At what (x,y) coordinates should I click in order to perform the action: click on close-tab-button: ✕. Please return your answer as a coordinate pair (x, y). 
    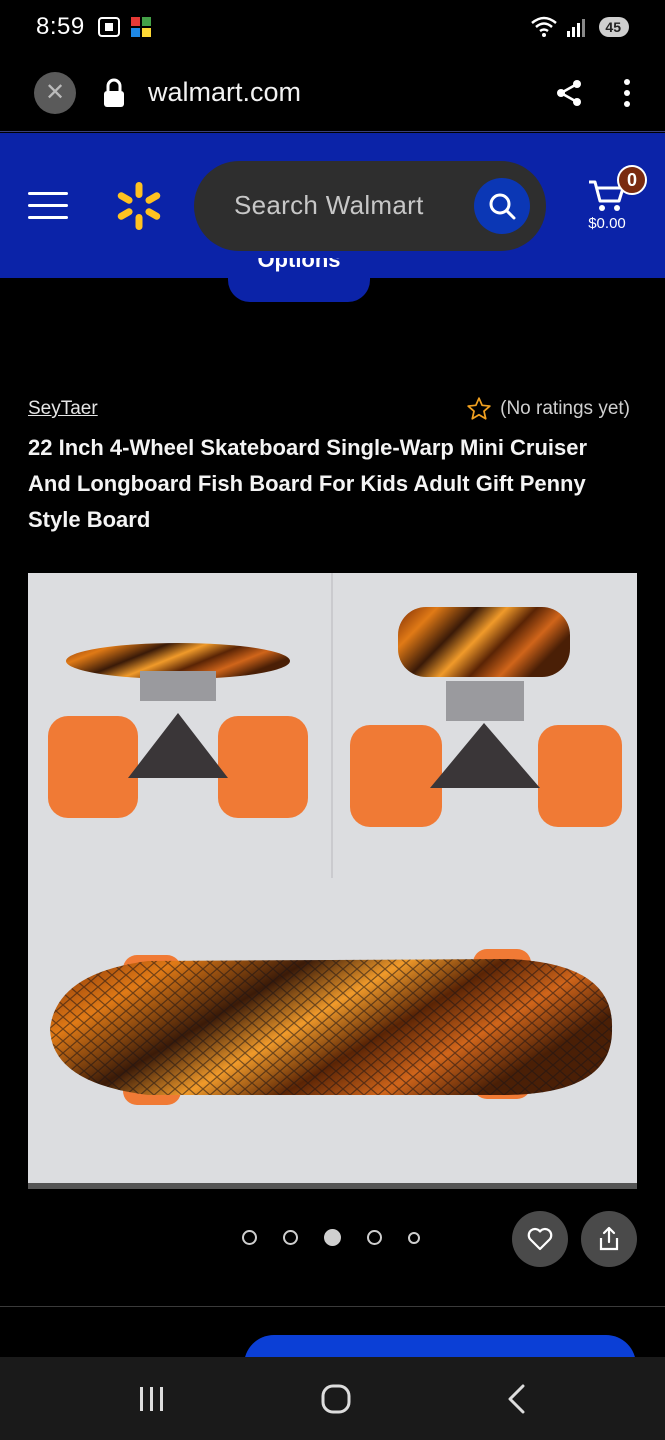
    Looking at the image, I should click on (55, 92).